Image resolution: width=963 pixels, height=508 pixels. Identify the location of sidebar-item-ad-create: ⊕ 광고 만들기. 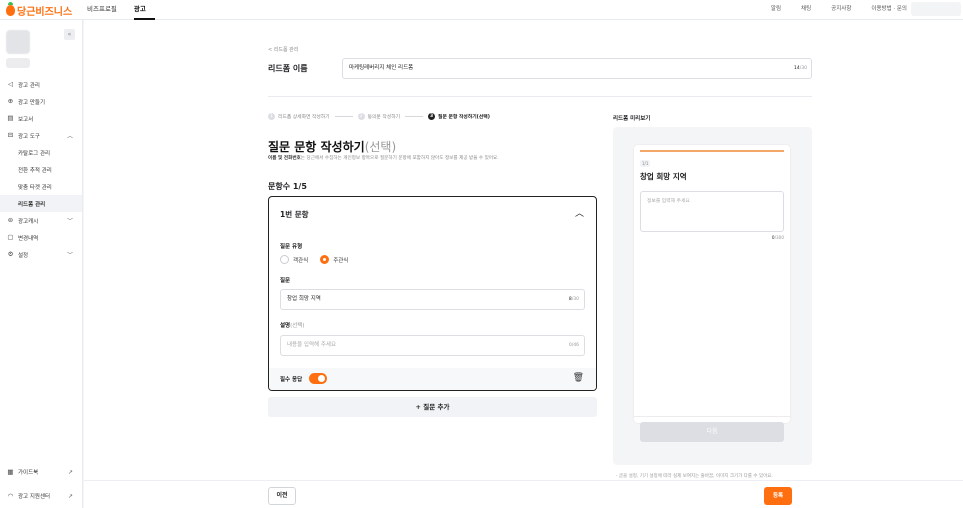
(41, 101).